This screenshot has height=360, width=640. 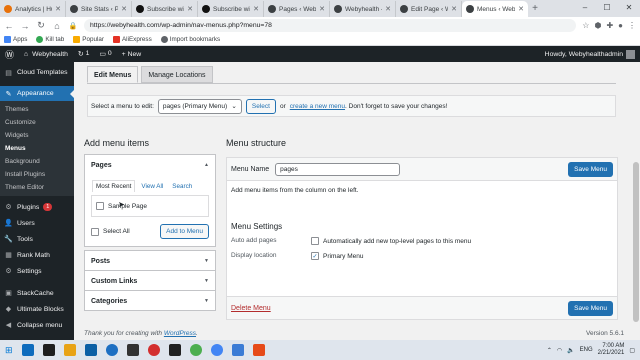 I want to click on tab-manage-locations: Manage Locations, so click(x=177, y=74).